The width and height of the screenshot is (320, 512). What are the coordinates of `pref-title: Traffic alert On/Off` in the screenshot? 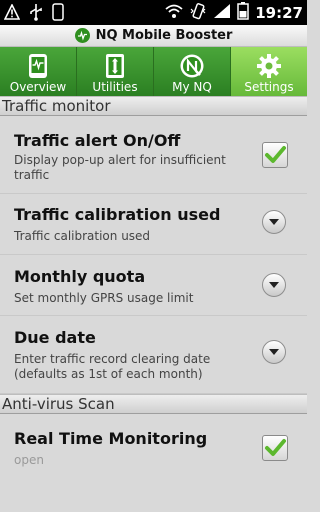 It's located at (97, 140).